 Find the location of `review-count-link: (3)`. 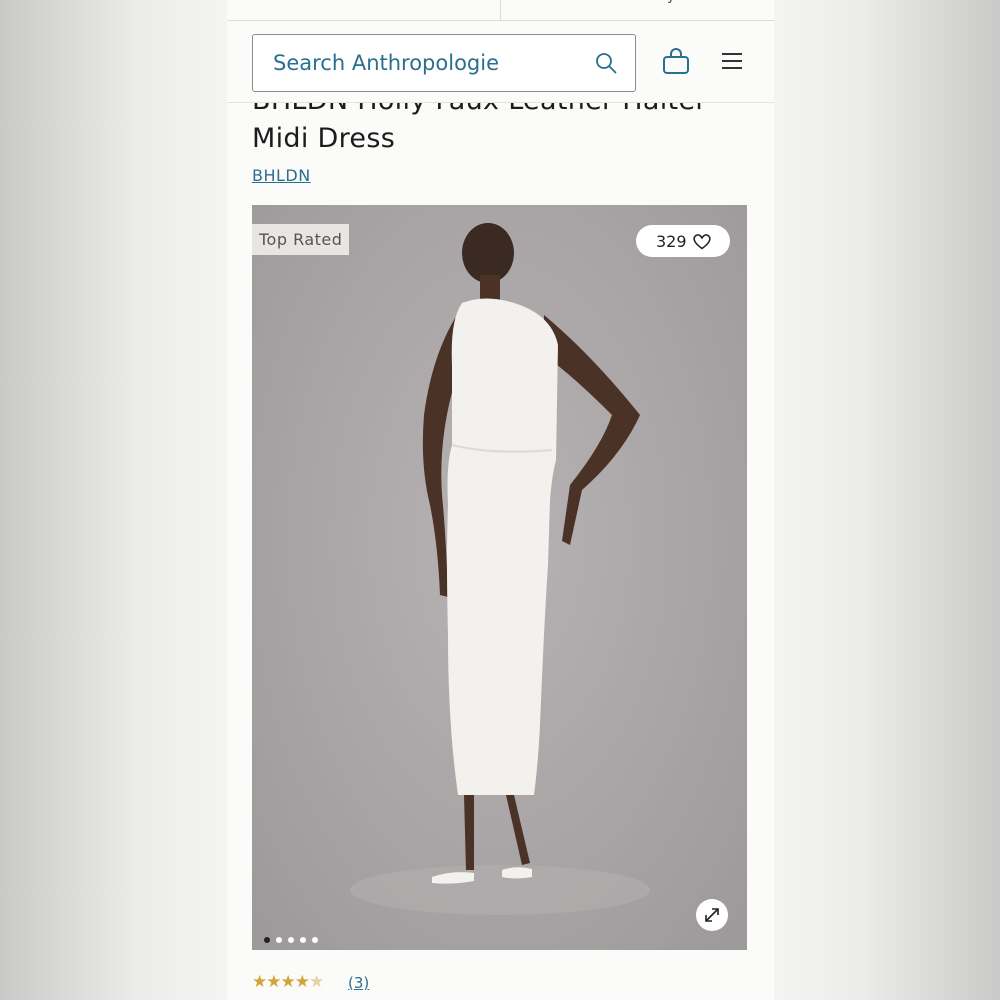

review-count-link: (3) is located at coordinates (358, 983).